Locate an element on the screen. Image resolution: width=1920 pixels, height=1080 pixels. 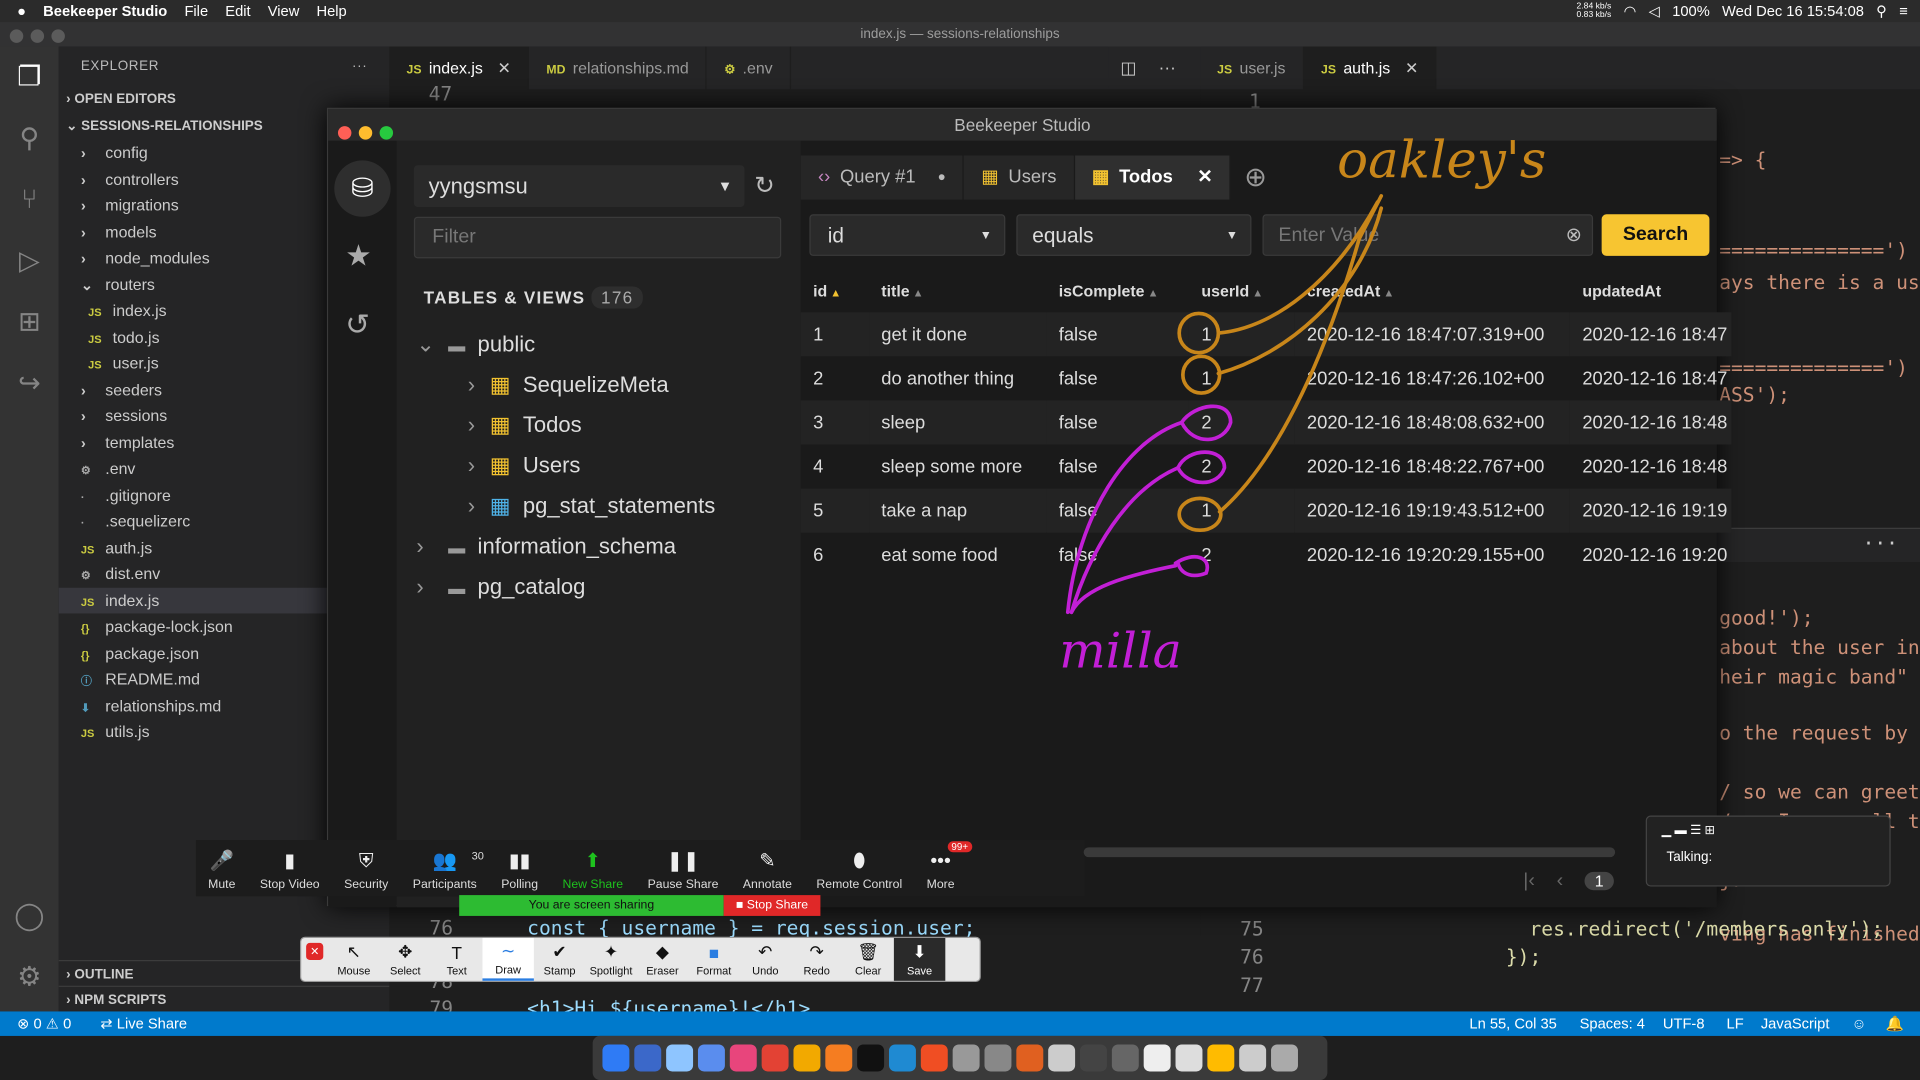
draw-tool-label: Mouse is located at coordinates (354, 971).